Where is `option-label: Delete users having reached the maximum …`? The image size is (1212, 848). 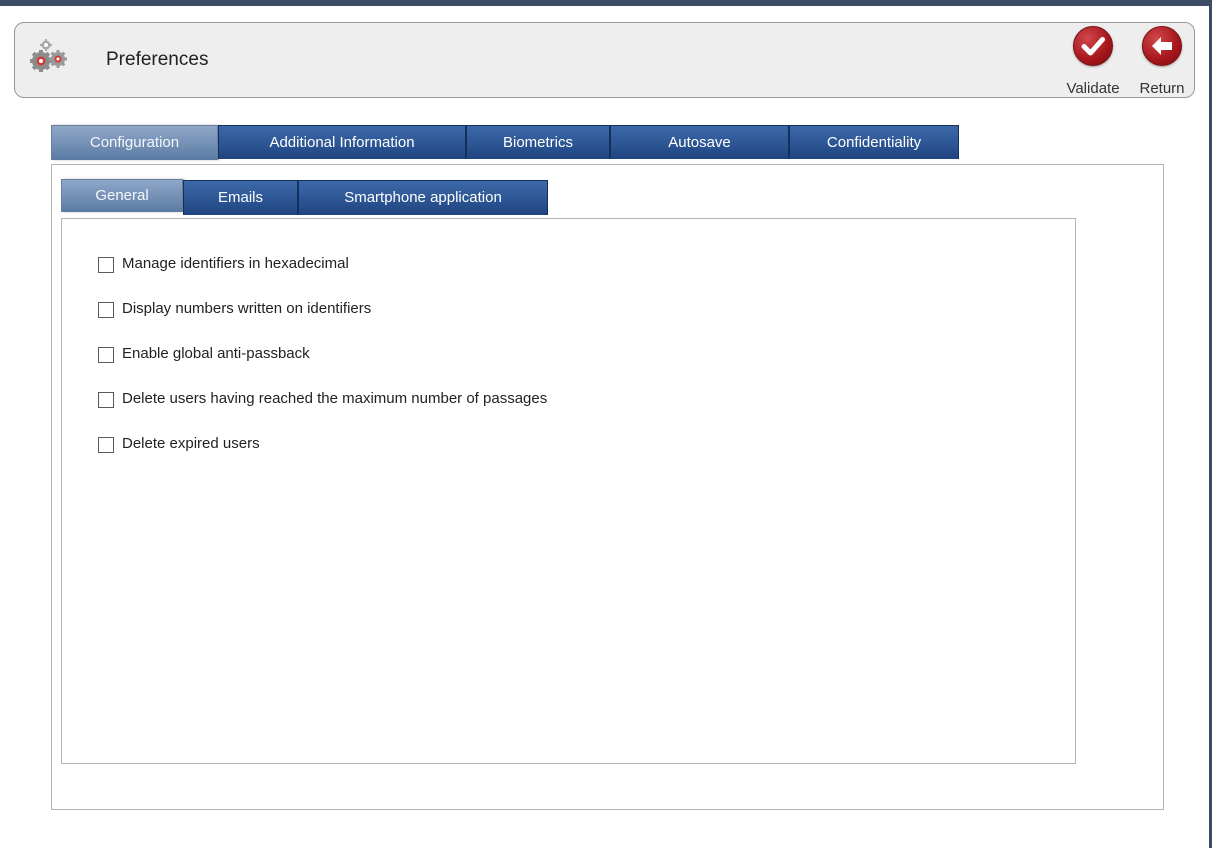 option-label: Delete users having reached the maximum … is located at coordinates (335, 398).